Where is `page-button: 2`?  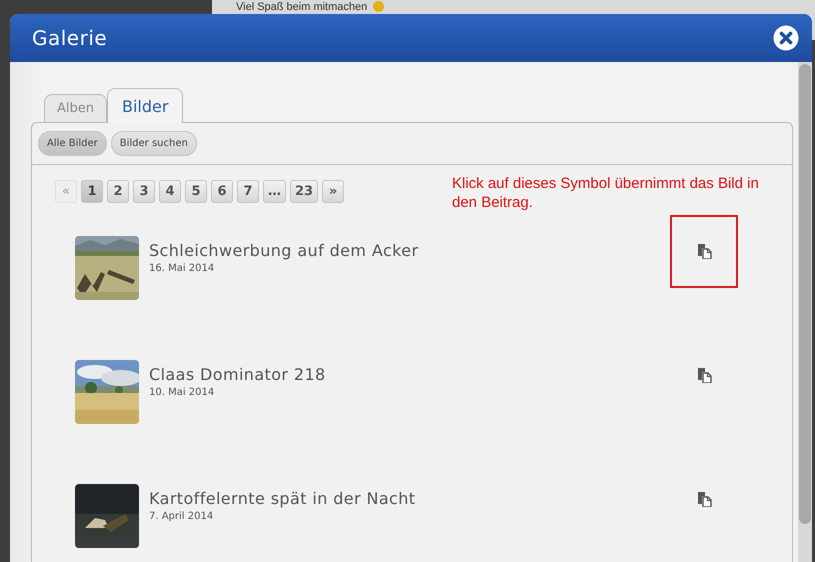 page-button: 2 is located at coordinates (118, 191).